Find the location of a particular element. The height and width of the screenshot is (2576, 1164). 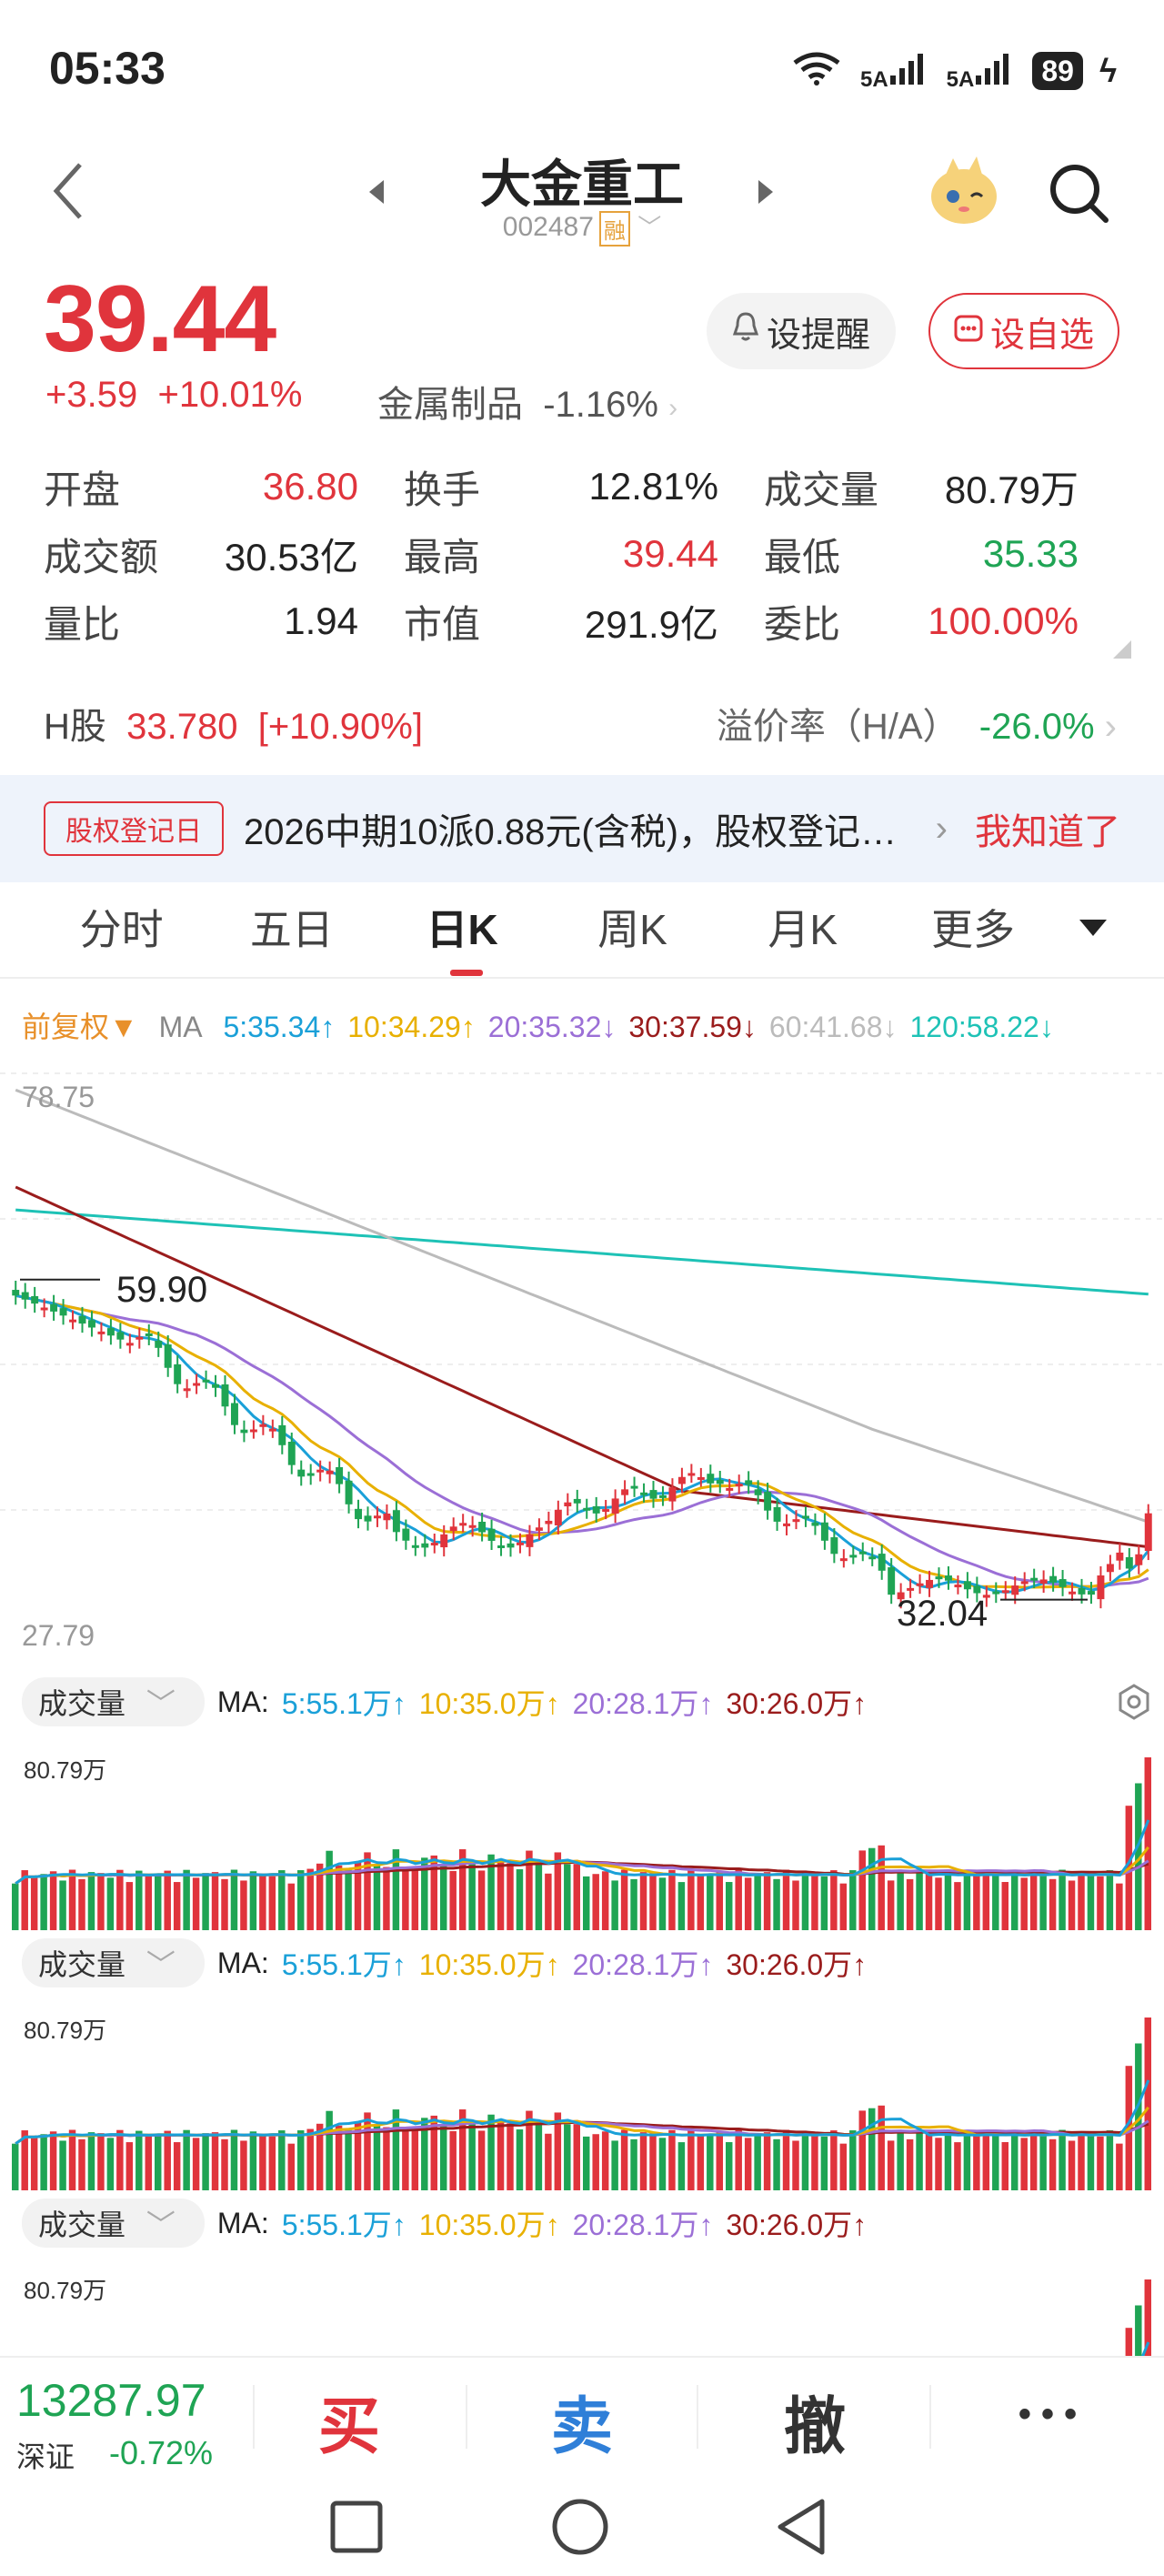

caret-down-icon is located at coordinates (1094, 930).